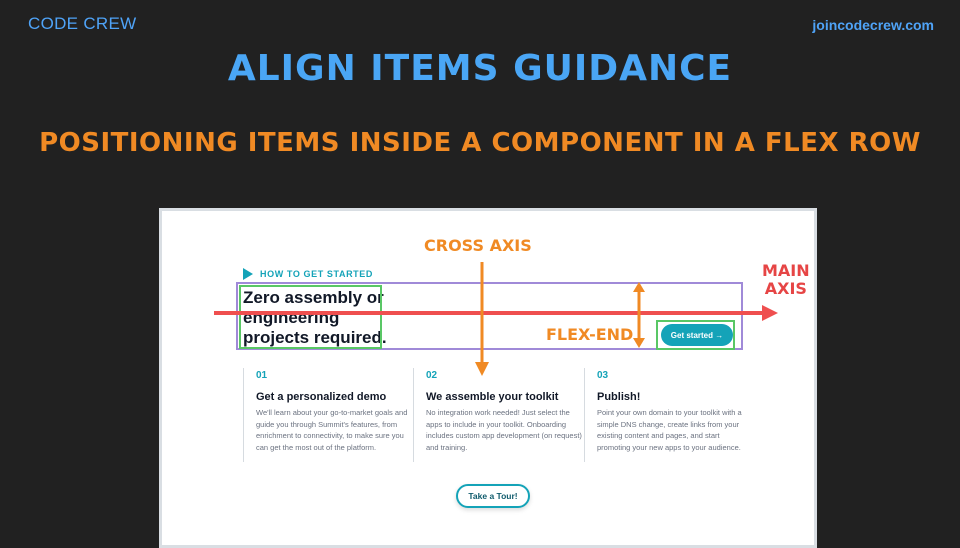  I want to click on flex-end-label: FLEX-END, so click(590, 334).